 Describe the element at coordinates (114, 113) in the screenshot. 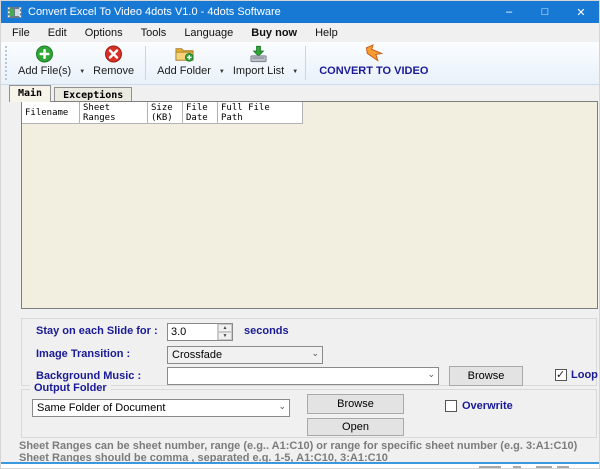

I see `column-header-sheet-ranges: Sheet Ranges` at that location.